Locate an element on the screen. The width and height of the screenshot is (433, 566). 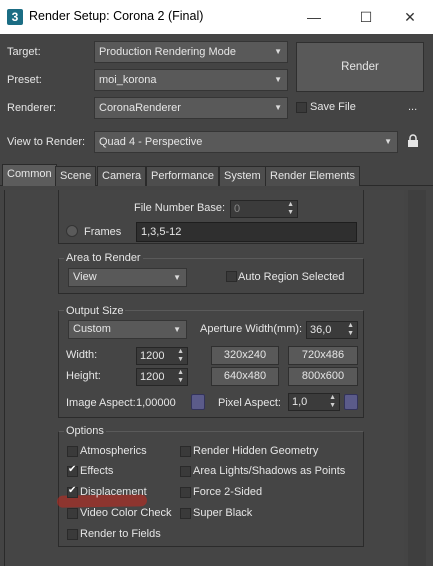
title-bar: 3 Render Setup: Corona 2 (Final) — ☐ ✕ is located at coordinates (216, 17).